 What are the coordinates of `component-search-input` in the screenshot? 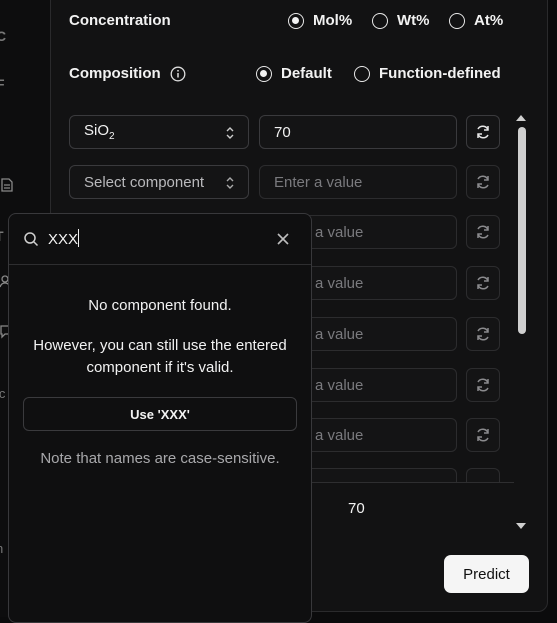 It's located at (158, 239).